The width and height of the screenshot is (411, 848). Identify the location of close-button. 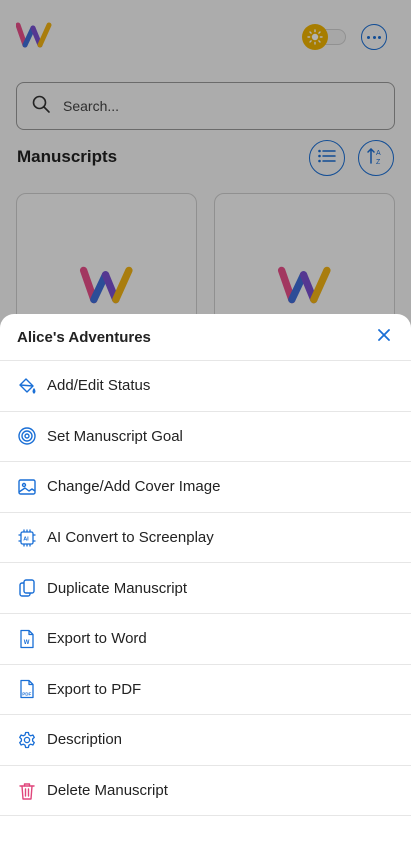
(384, 337).